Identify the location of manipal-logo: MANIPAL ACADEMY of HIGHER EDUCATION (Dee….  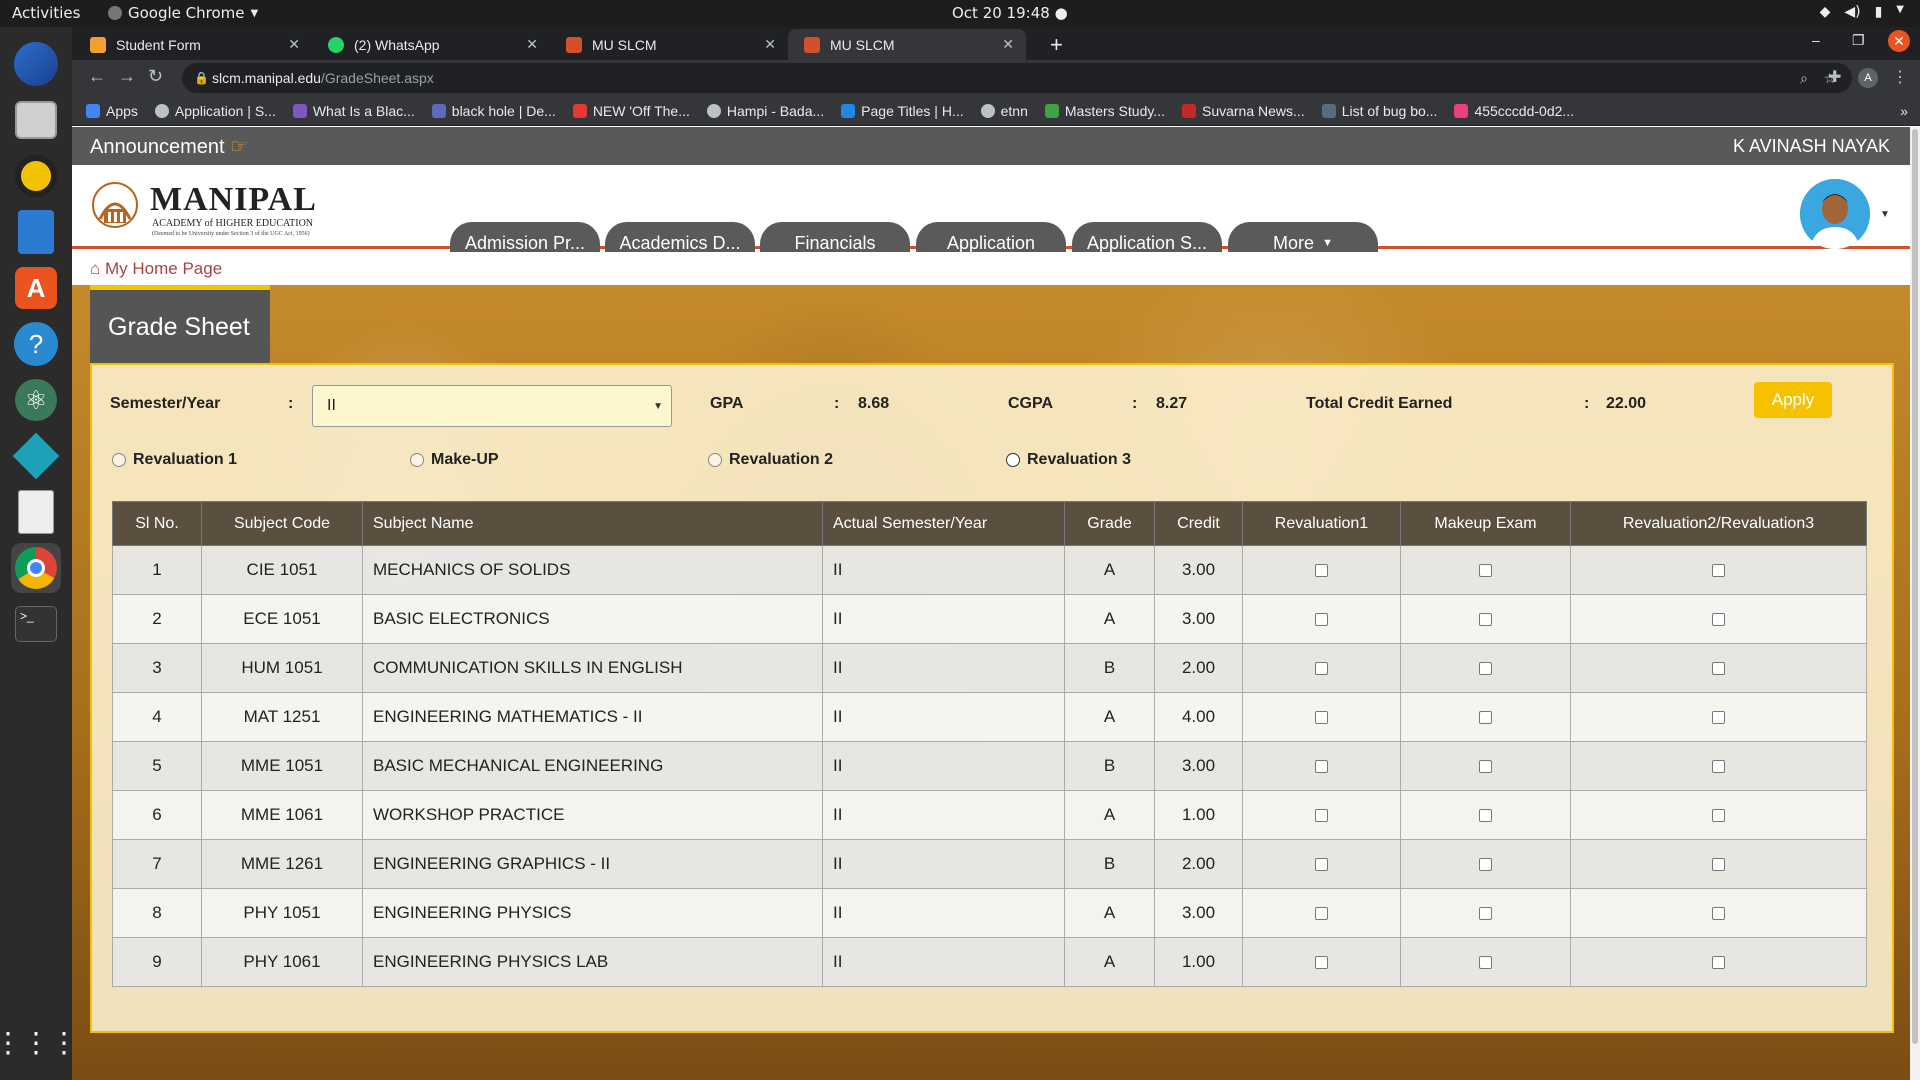
(203, 210).